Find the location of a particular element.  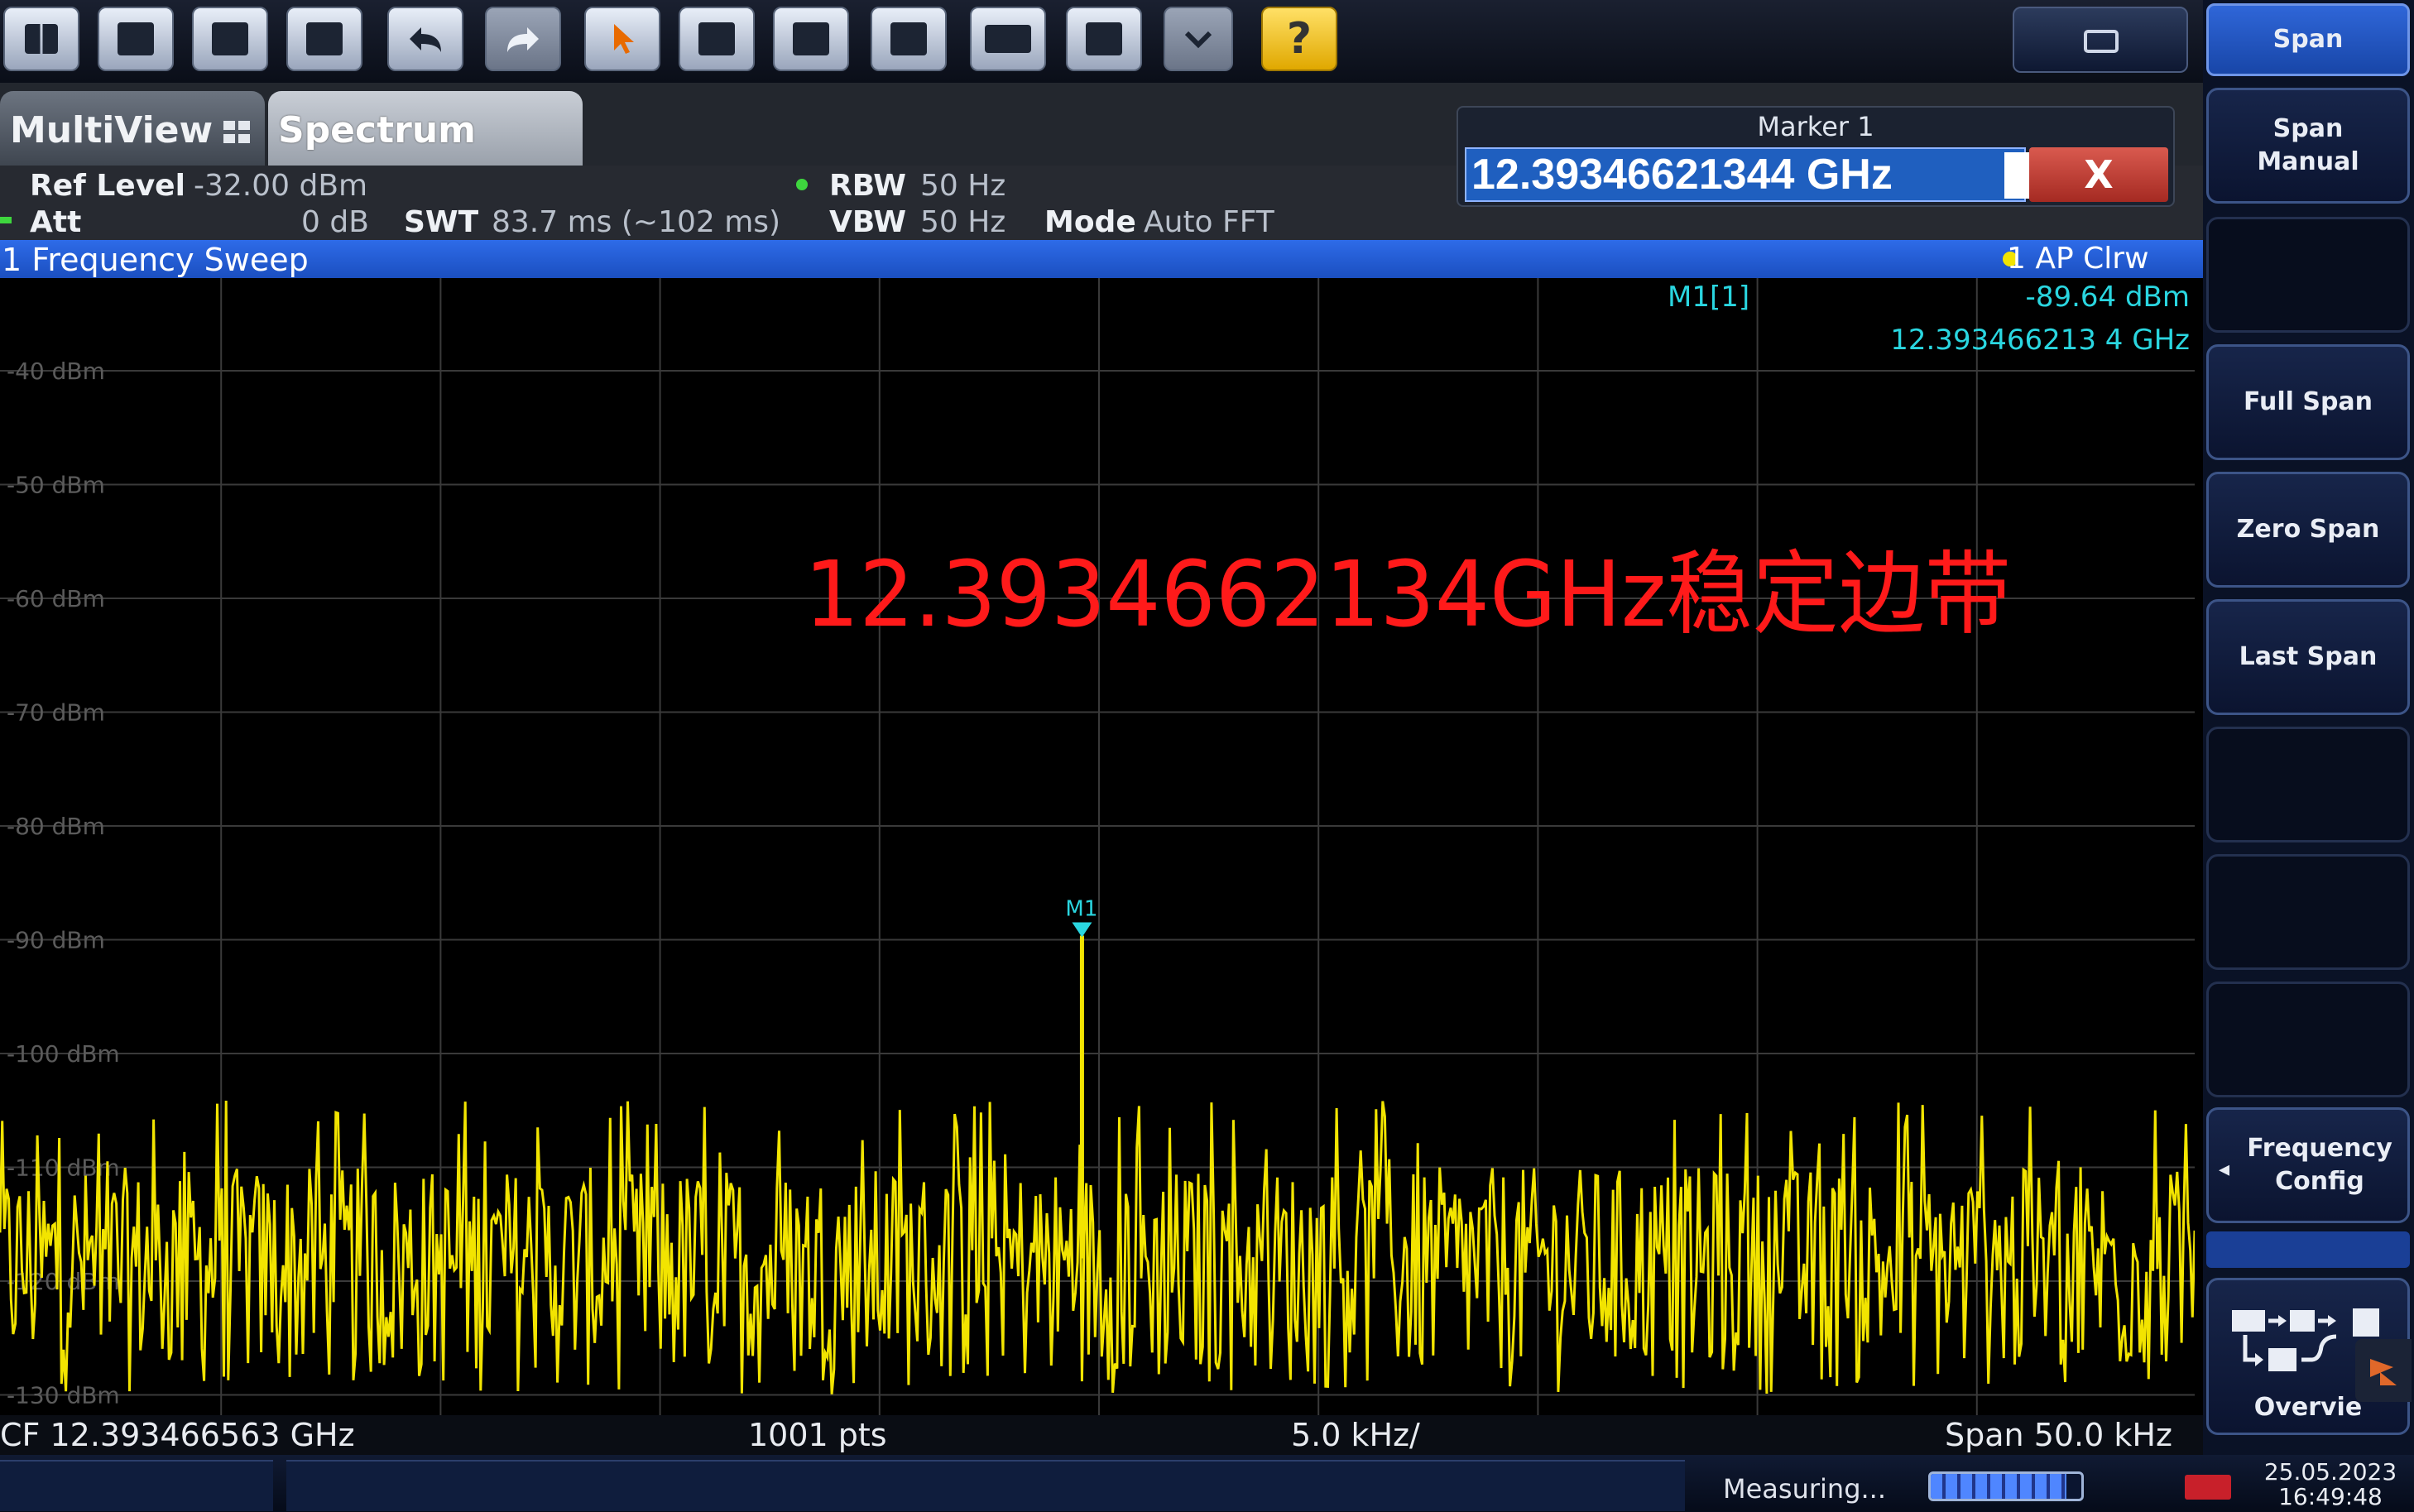

full-span-button: Full Span is located at coordinates (2308, 402).